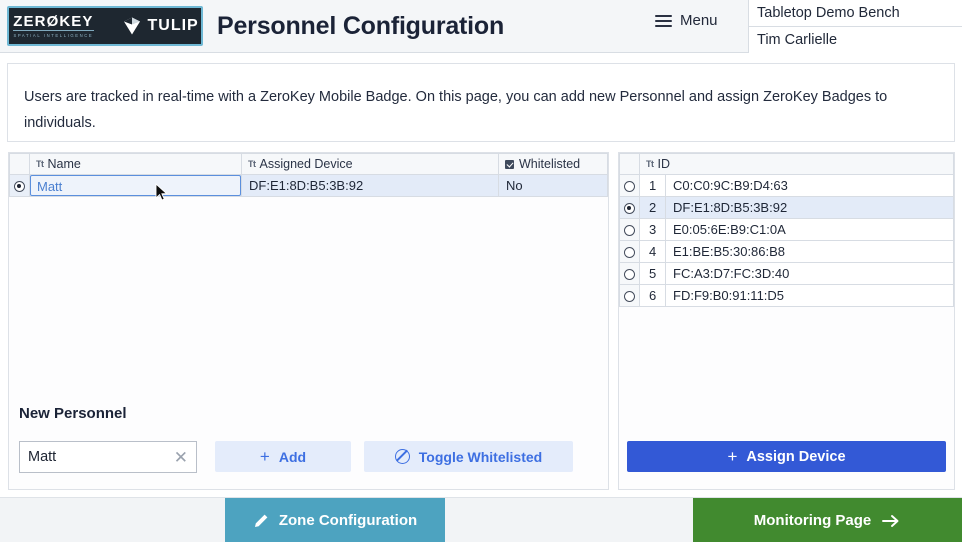 The width and height of the screenshot is (962, 542). Describe the element at coordinates (108, 457) in the screenshot. I see `new-personnel-input: Matt ✕` at that location.